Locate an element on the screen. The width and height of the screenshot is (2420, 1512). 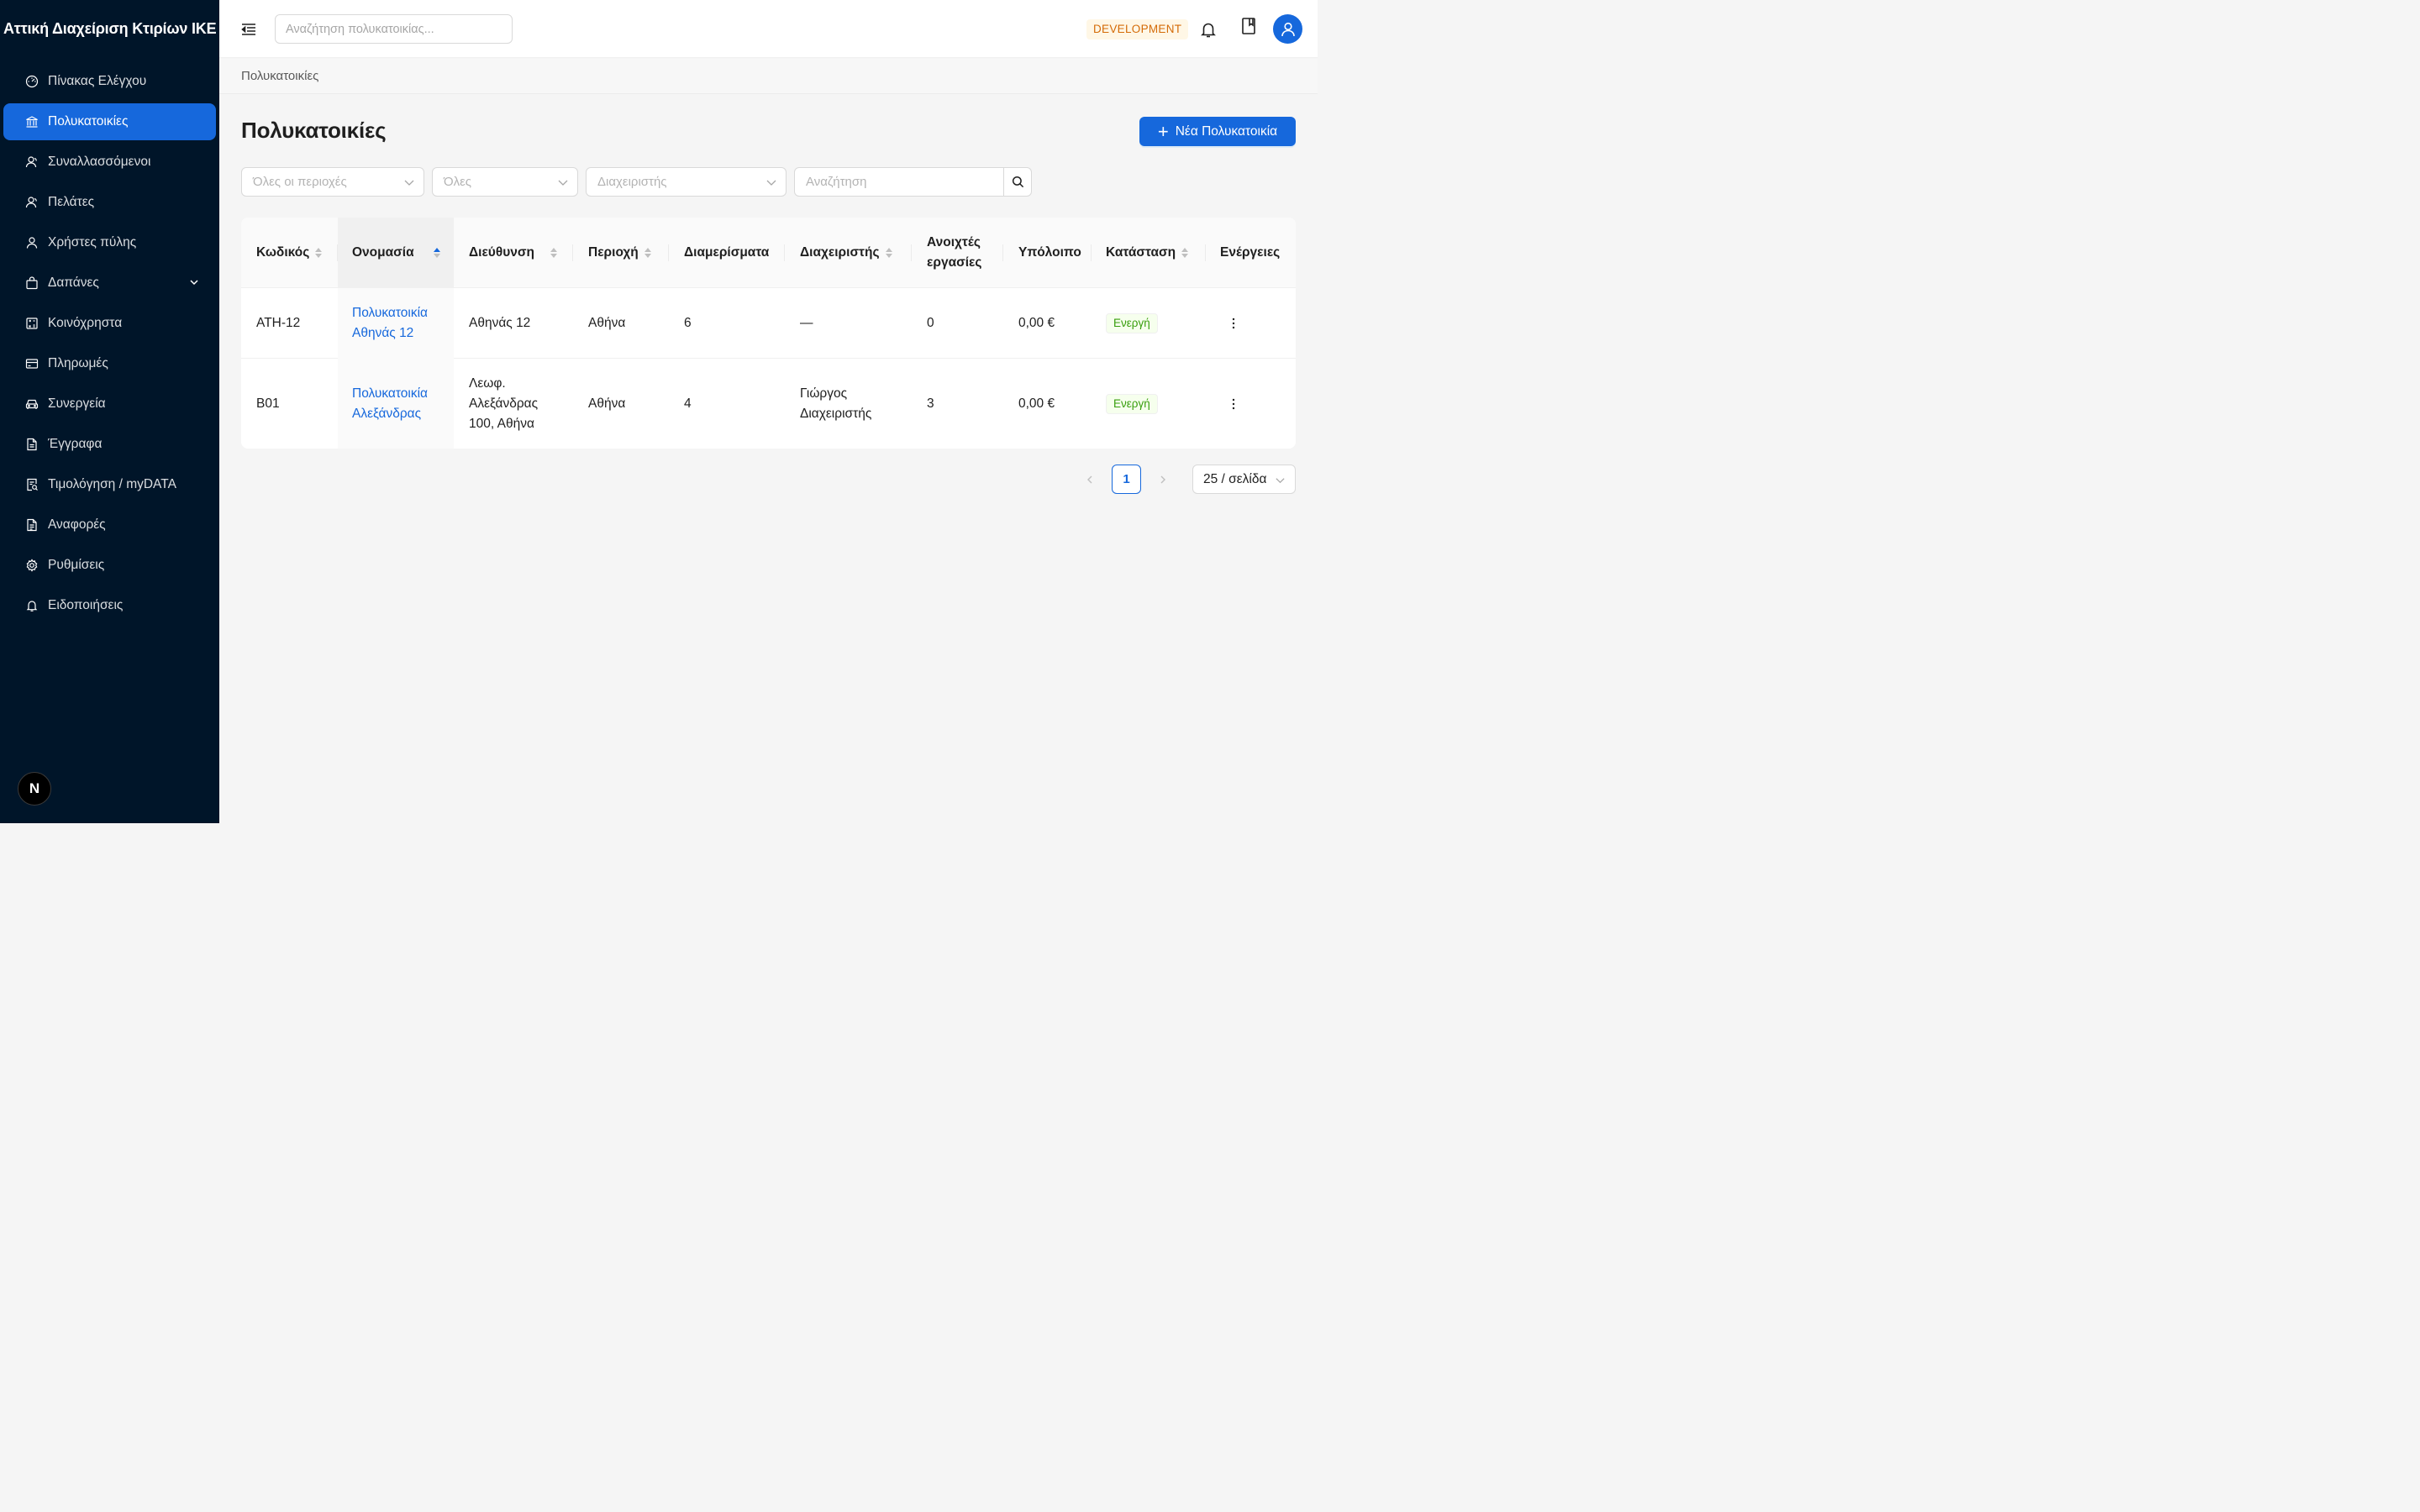
gear-icon is located at coordinates (32, 565).